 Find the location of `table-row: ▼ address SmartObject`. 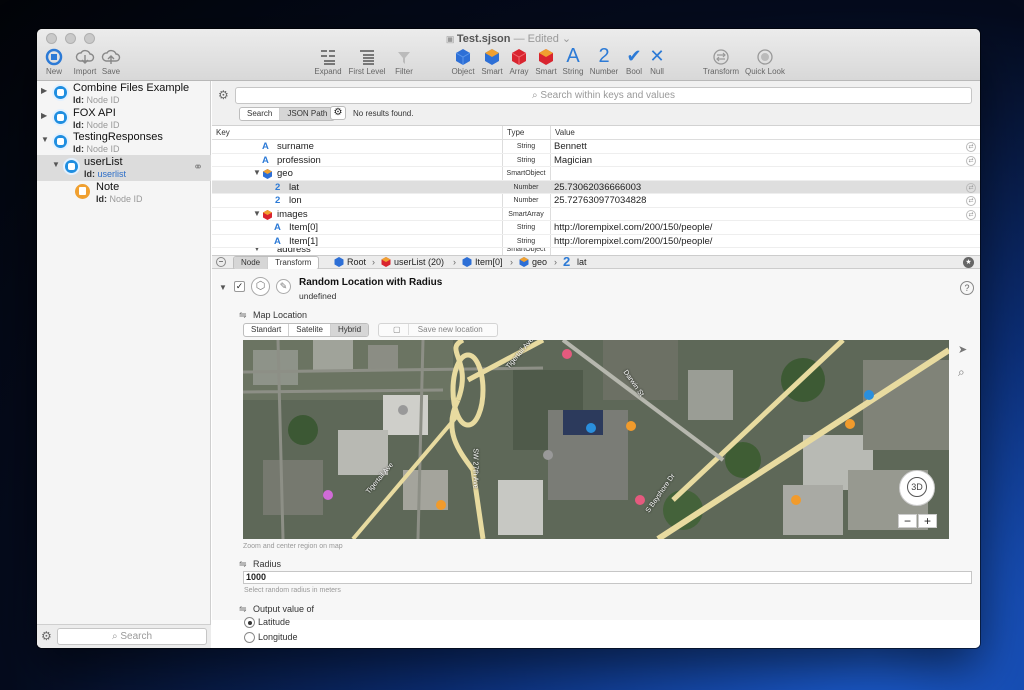

table-row: ▼ address SmartObject is located at coordinates (596, 251).